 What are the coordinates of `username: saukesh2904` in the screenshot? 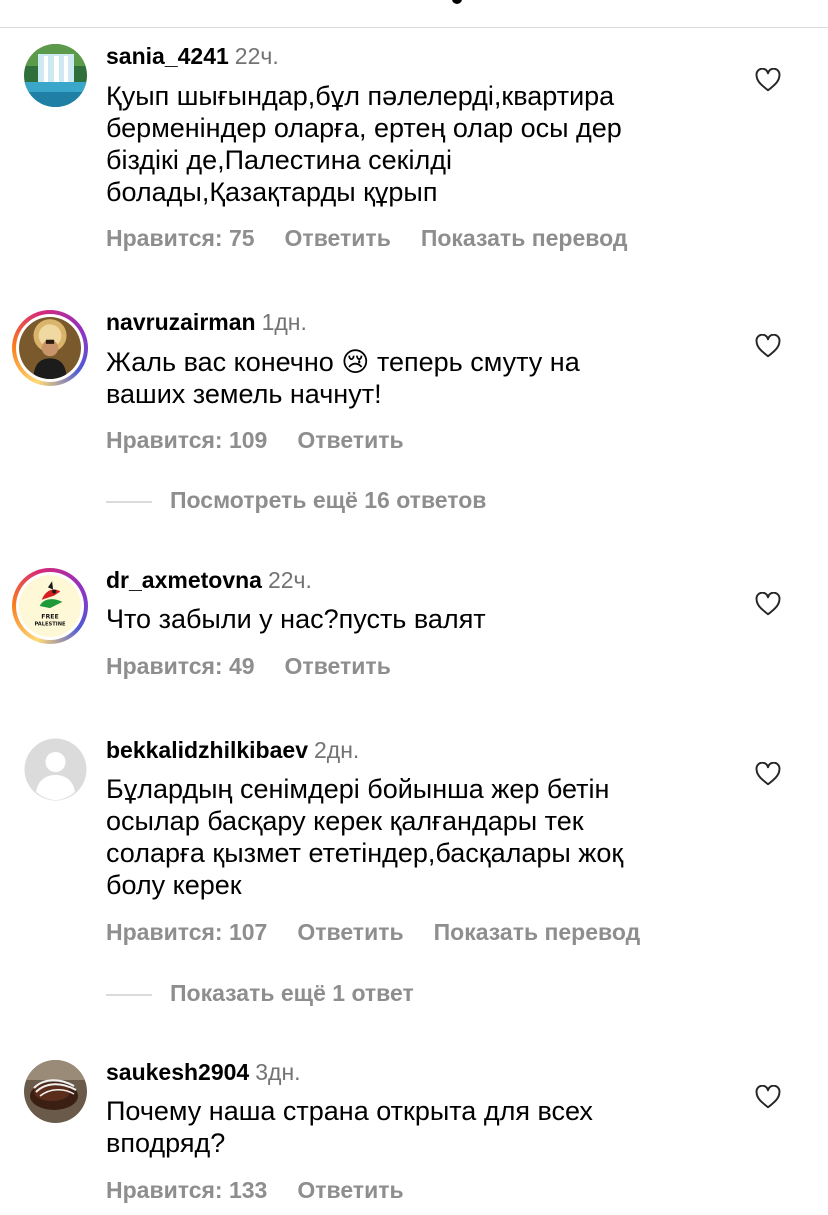 It's located at (177, 1072).